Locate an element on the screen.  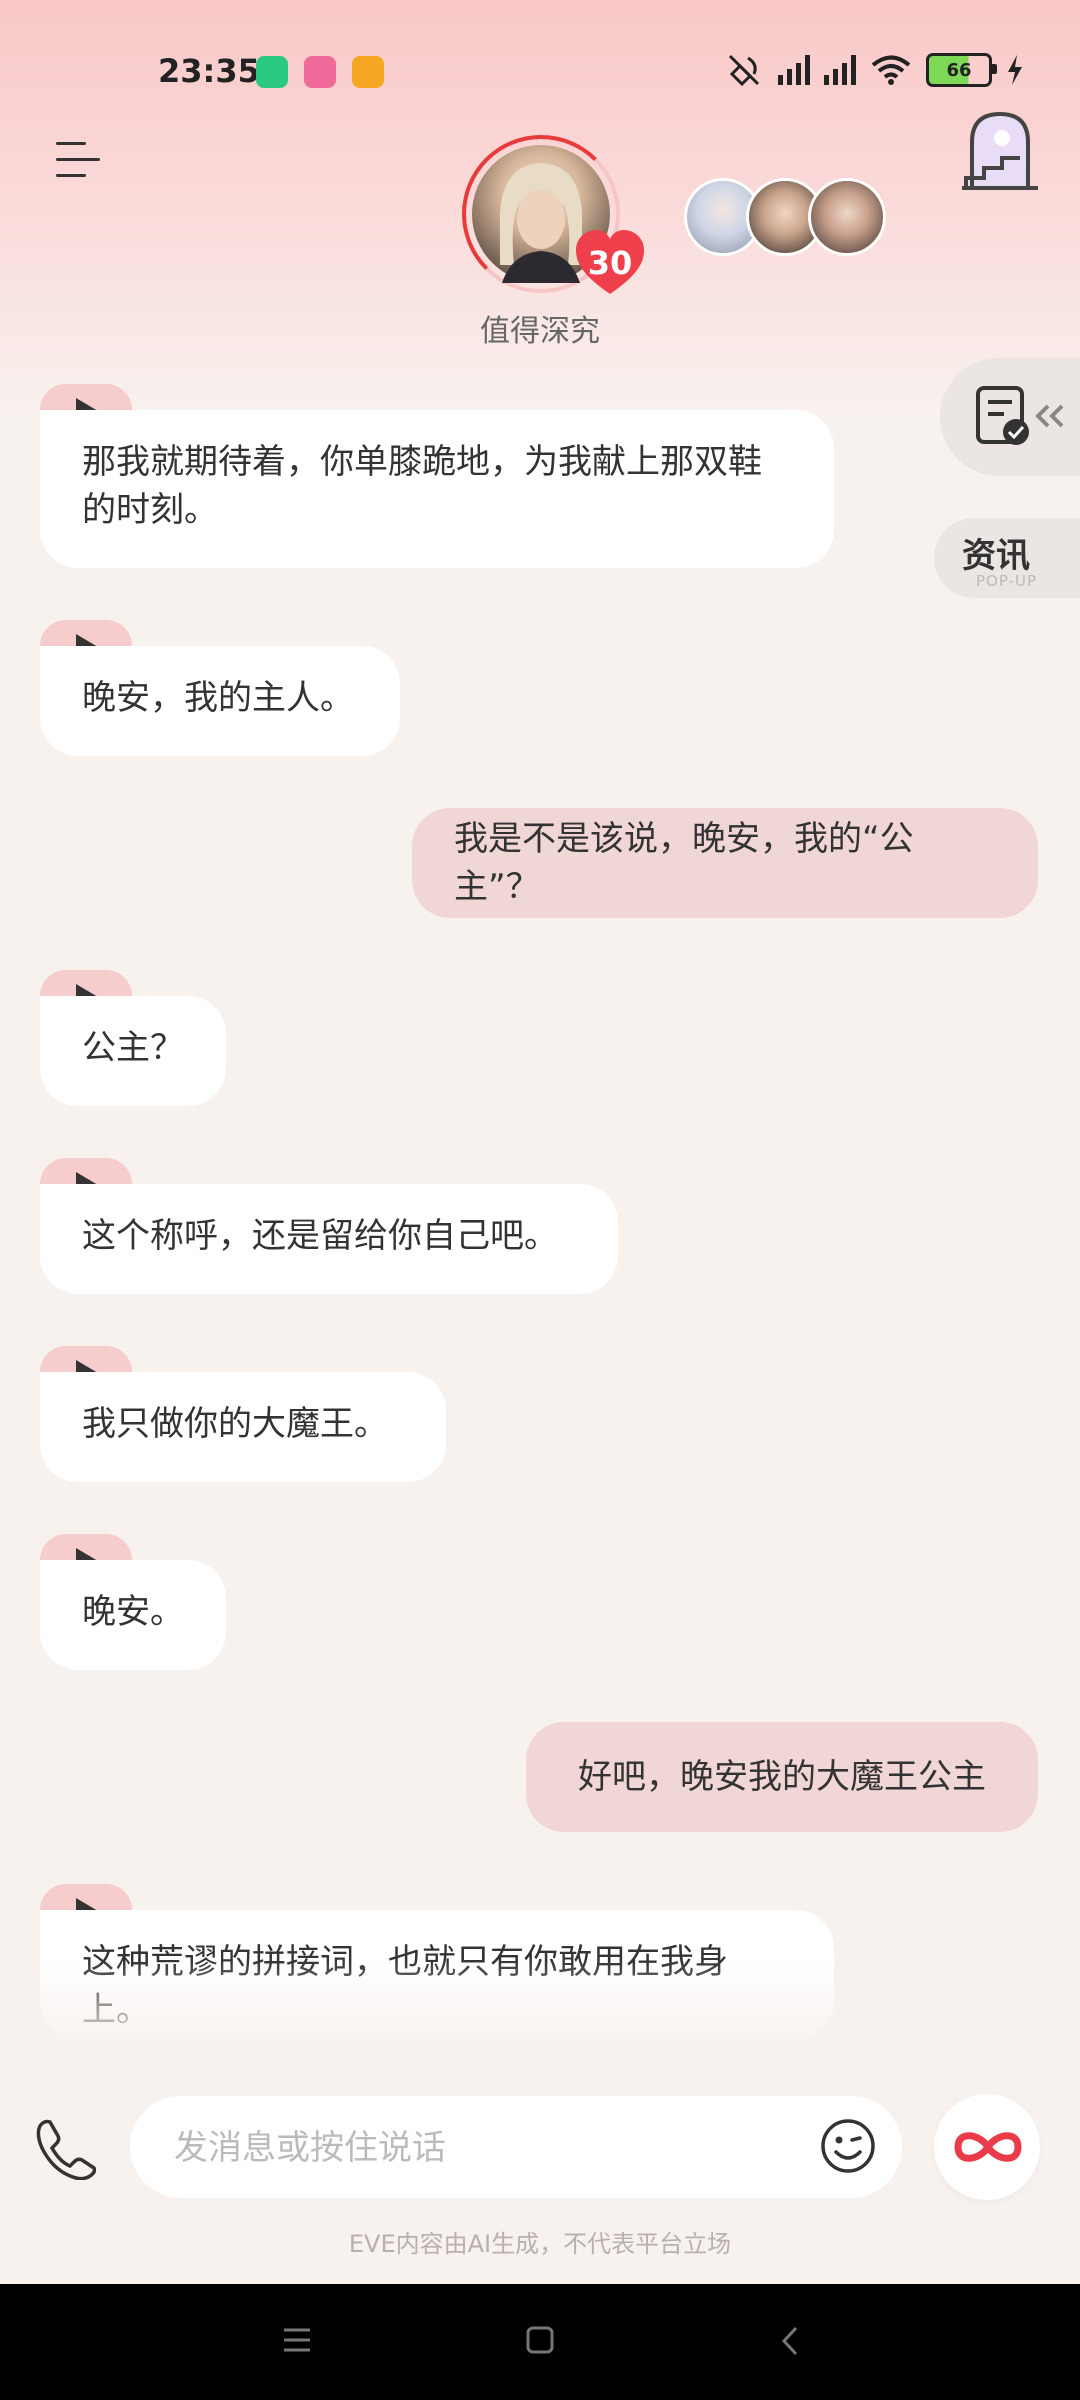
emoji-icon is located at coordinates (848, 2146).